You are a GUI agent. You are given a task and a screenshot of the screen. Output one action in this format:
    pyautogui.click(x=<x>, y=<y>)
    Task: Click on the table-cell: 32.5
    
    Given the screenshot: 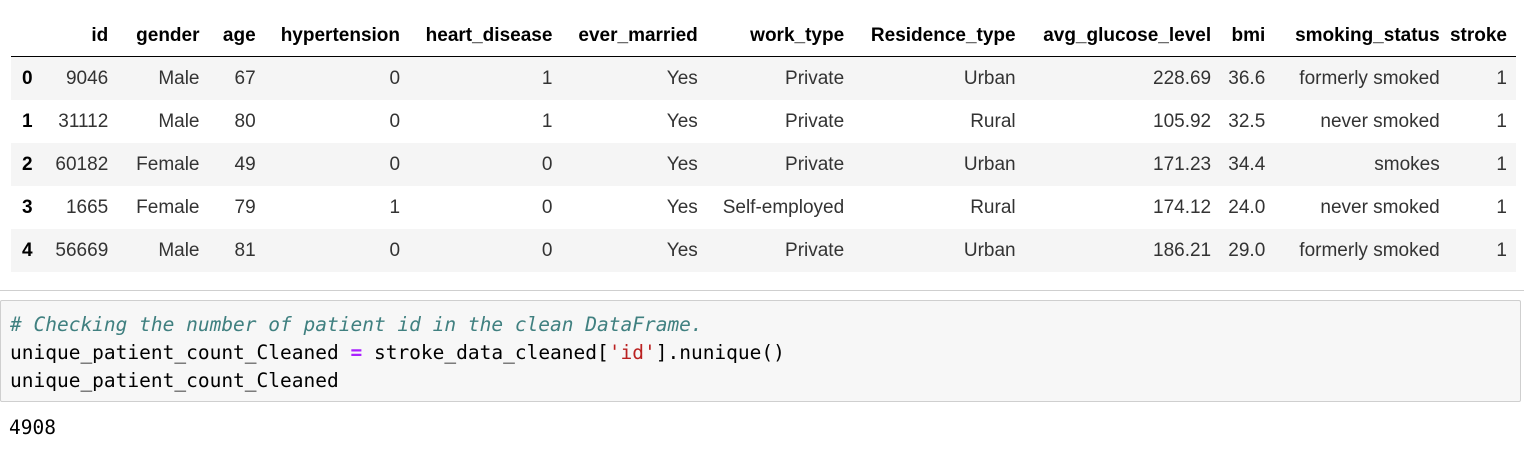 What is the action you would take?
    pyautogui.click(x=1247, y=121)
    